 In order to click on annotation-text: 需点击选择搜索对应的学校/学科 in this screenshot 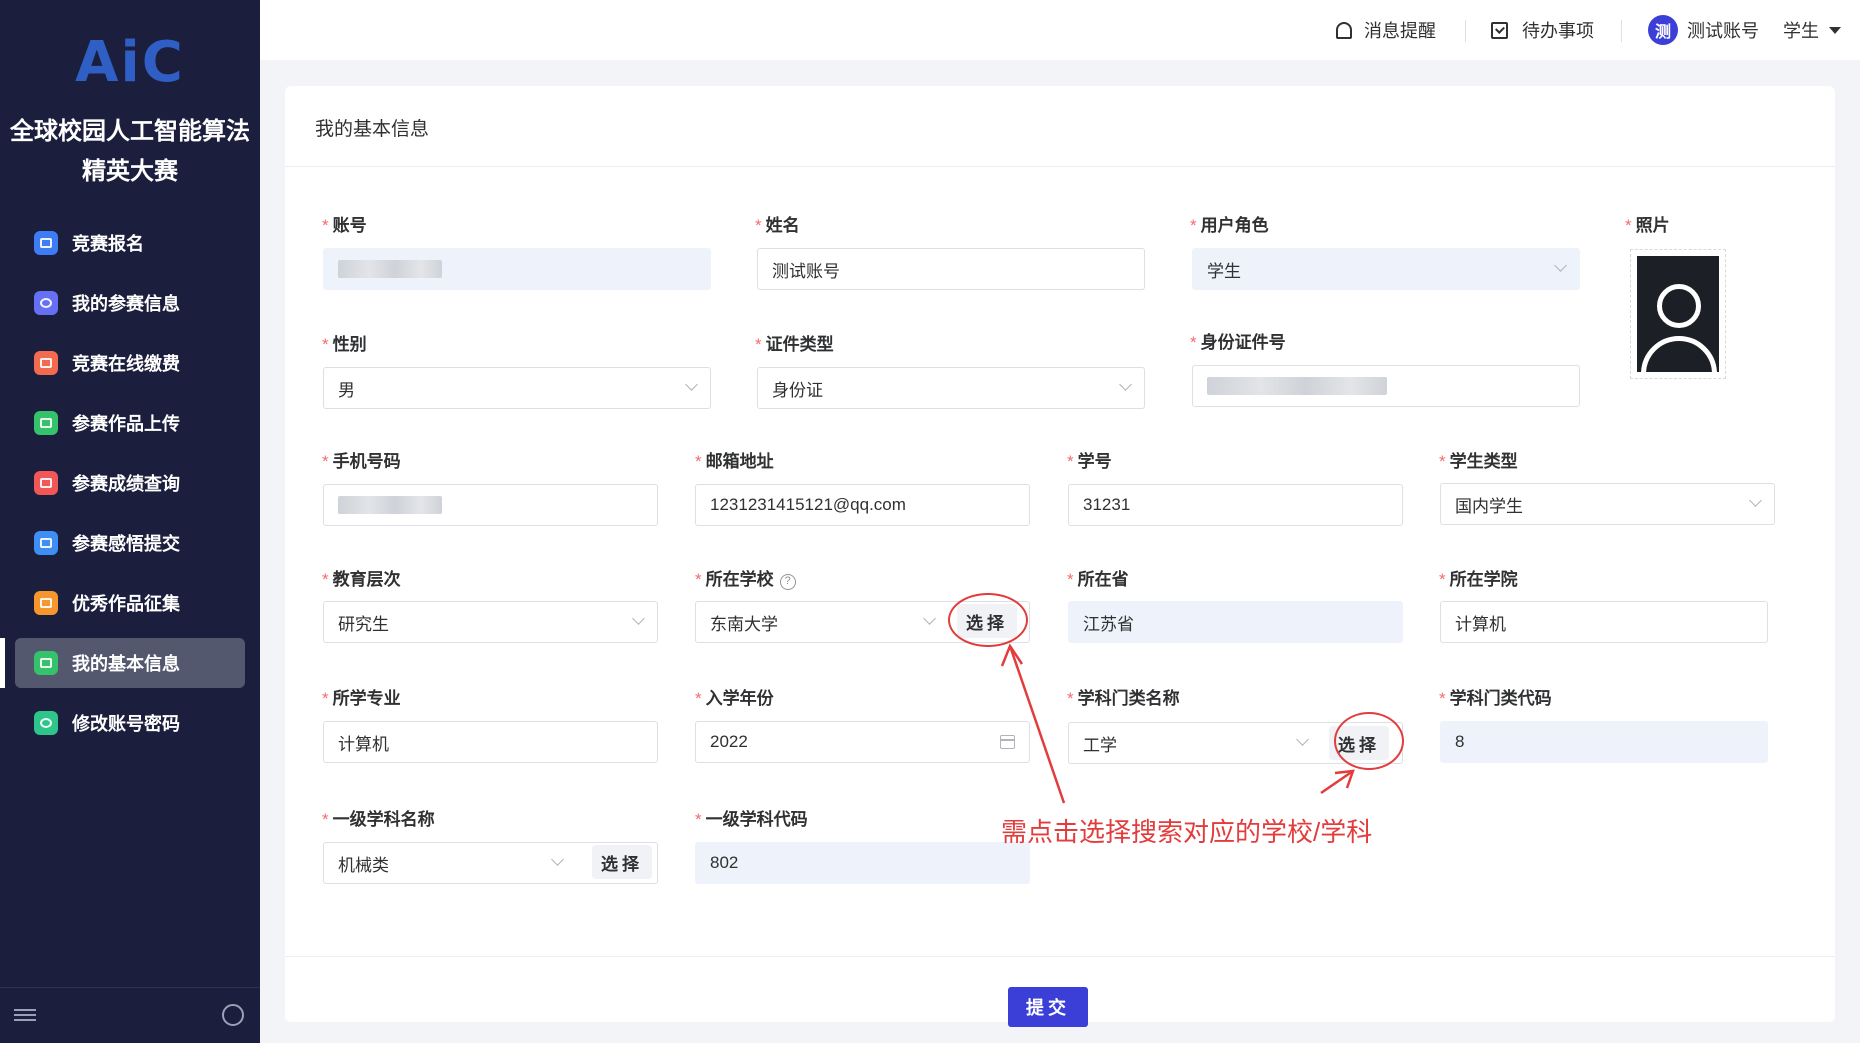, I will do `click(1187, 832)`.